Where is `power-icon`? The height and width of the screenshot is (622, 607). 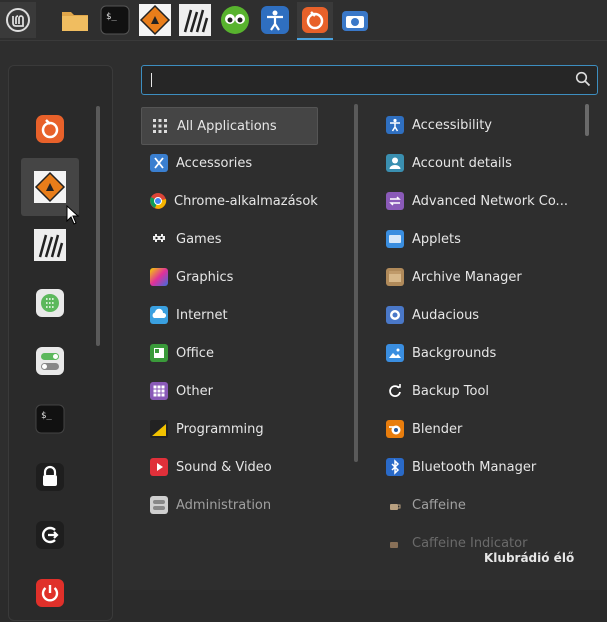 power-icon is located at coordinates (50, 593).